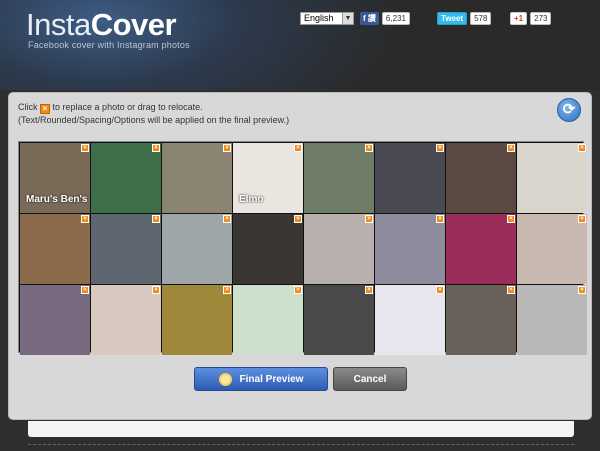 This screenshot has height=451, width=600. Describe the element at coordinates (271, 379) in the screenshot. I see `final-preview-label: Final Preview` at that location.